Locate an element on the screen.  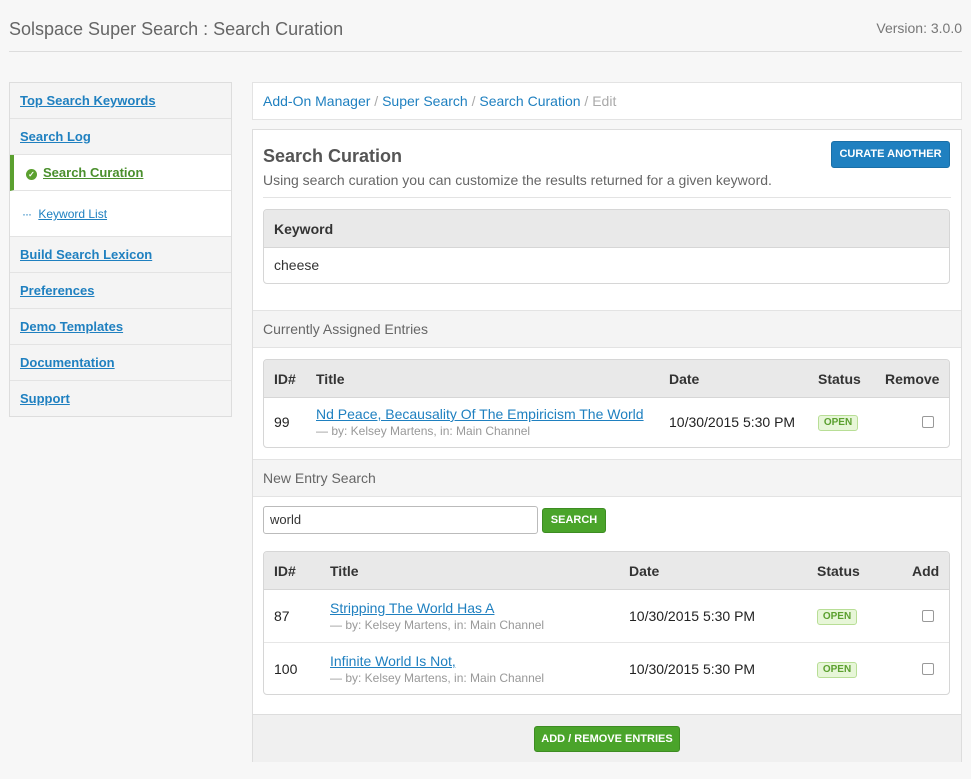
table-header: ID# Title Date Status Remove is located at coordinates (606, 379).